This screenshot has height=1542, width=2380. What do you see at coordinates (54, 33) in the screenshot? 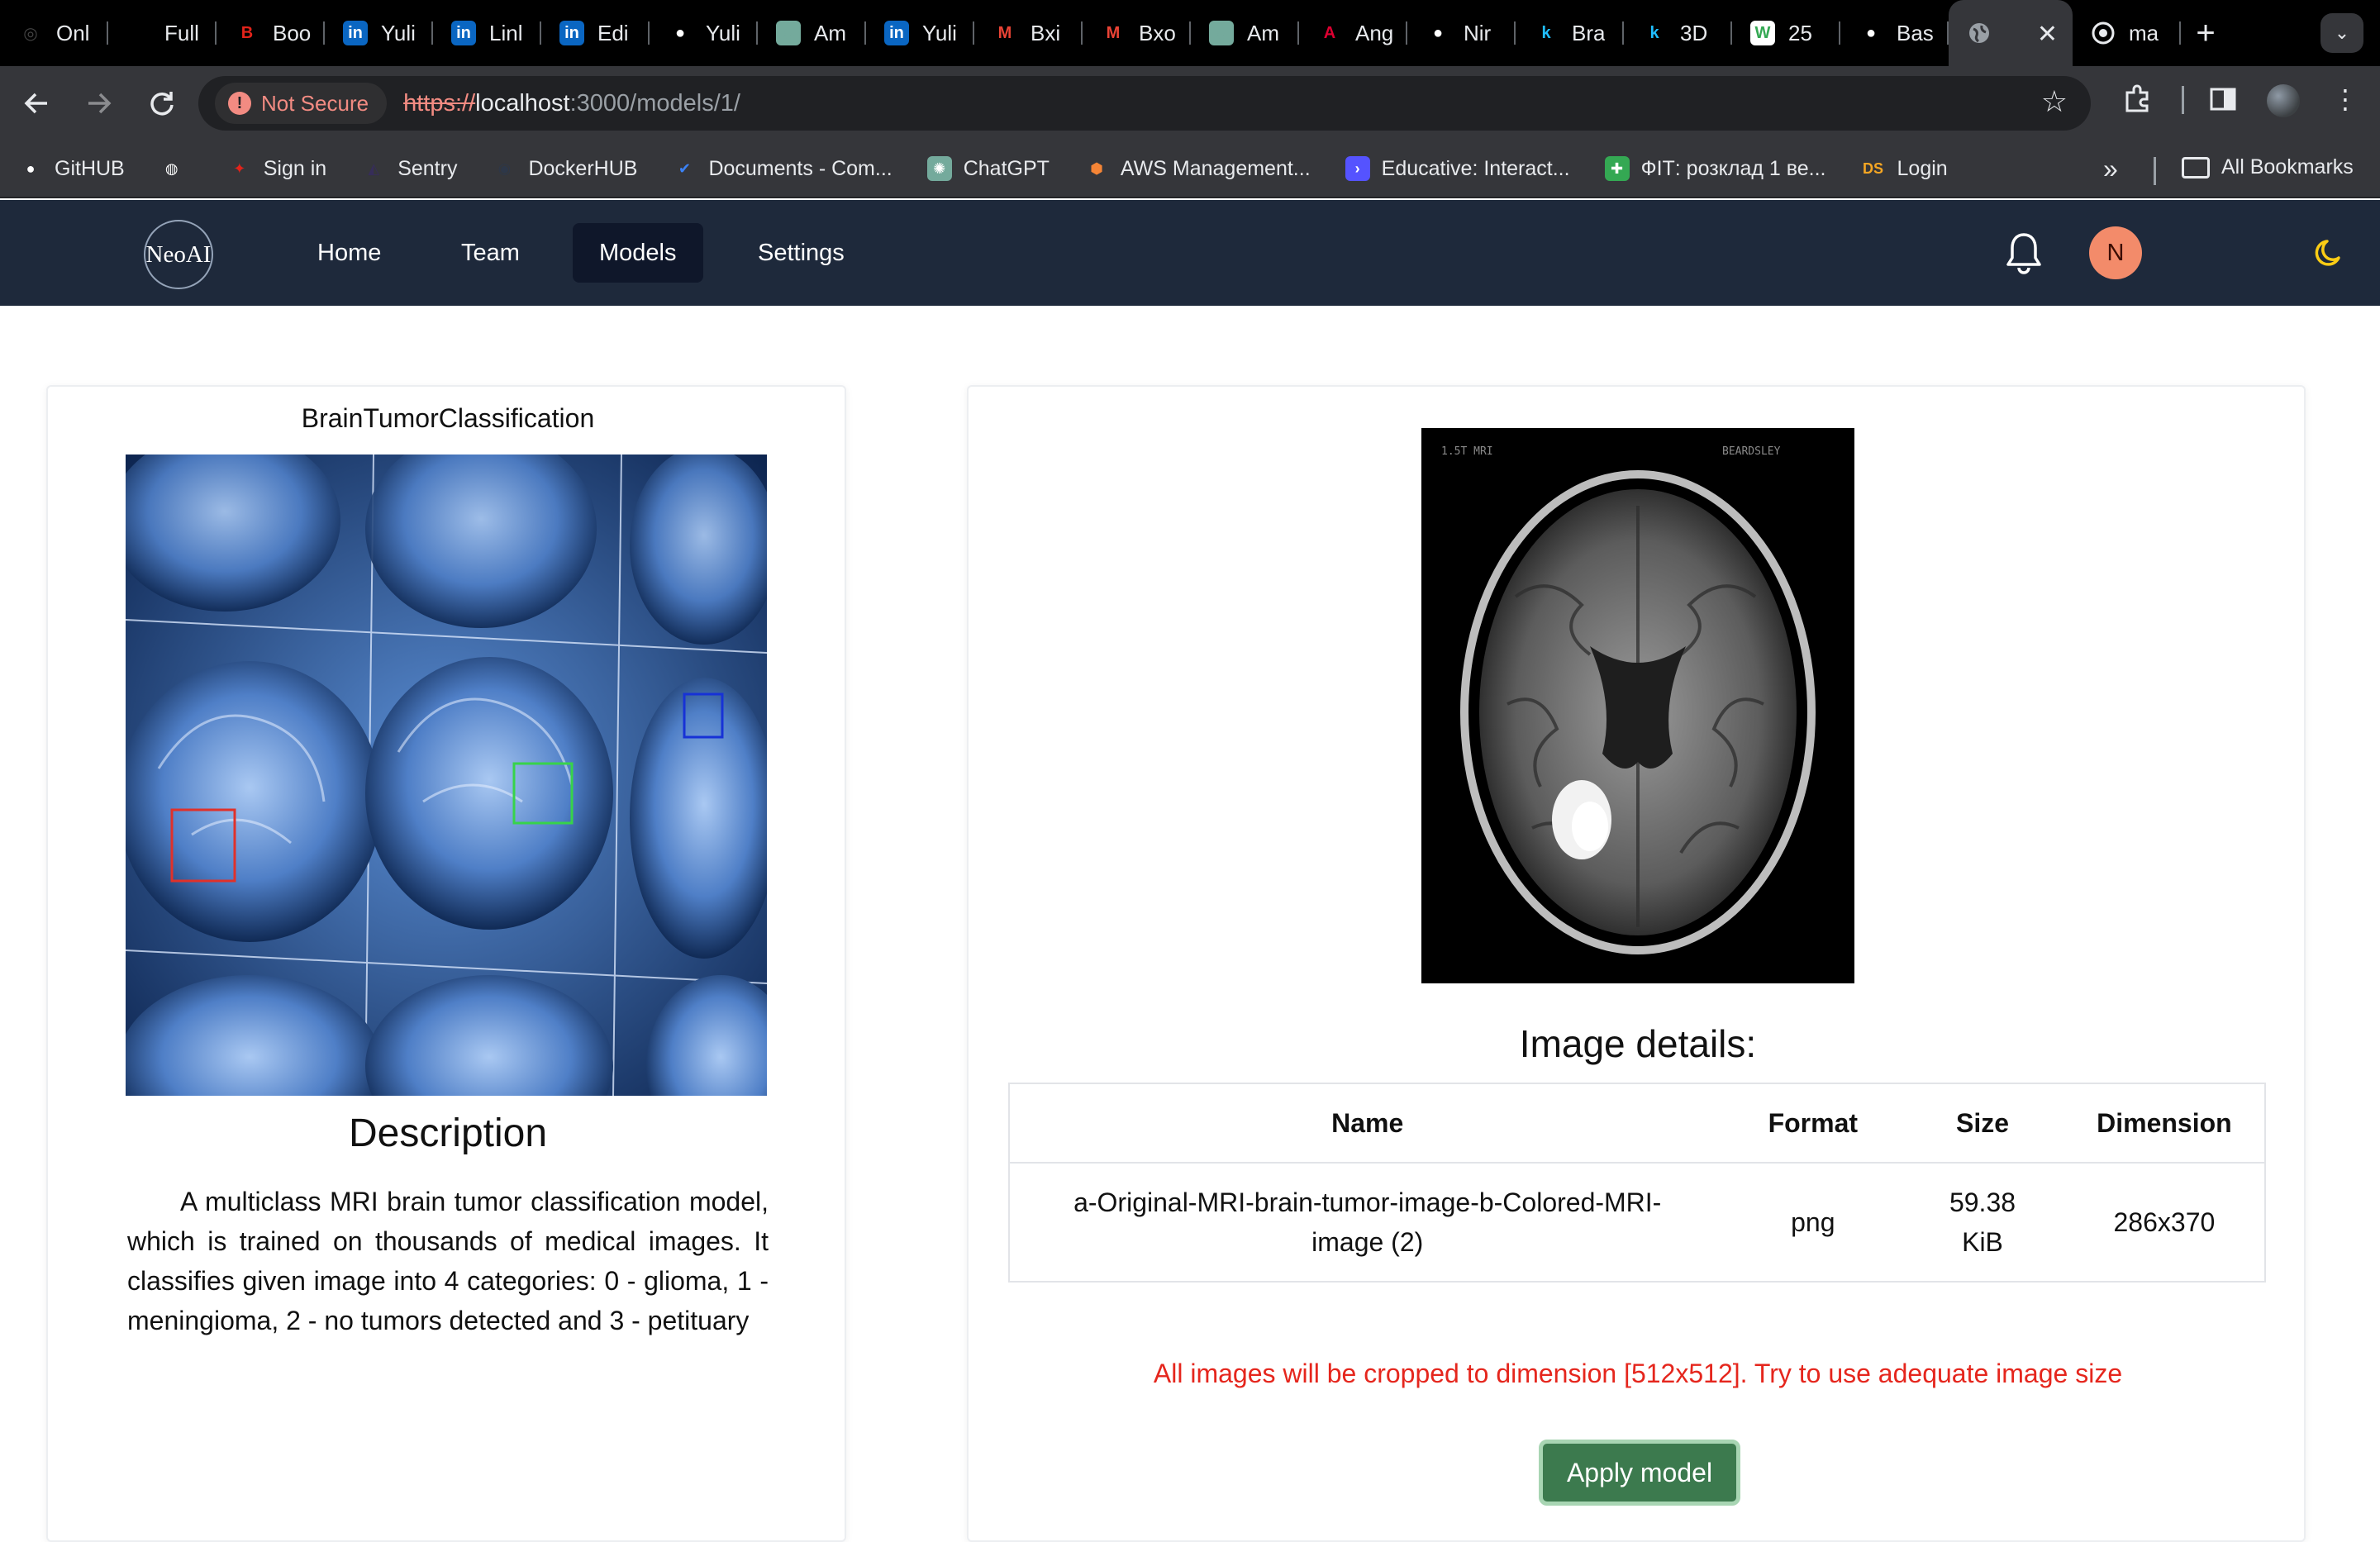
I see `tab-0: ◎ Onl` at bounding box center [54, 33].